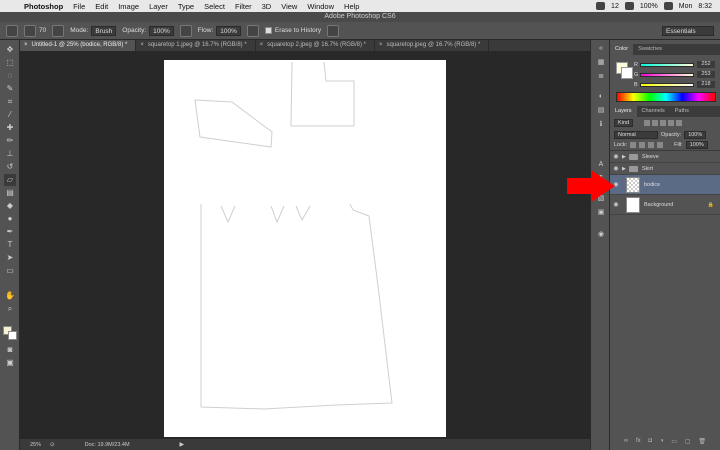  Describe the element at coordinates (214, 6) in the screenshot. I see `menu-select: Select` at that location.